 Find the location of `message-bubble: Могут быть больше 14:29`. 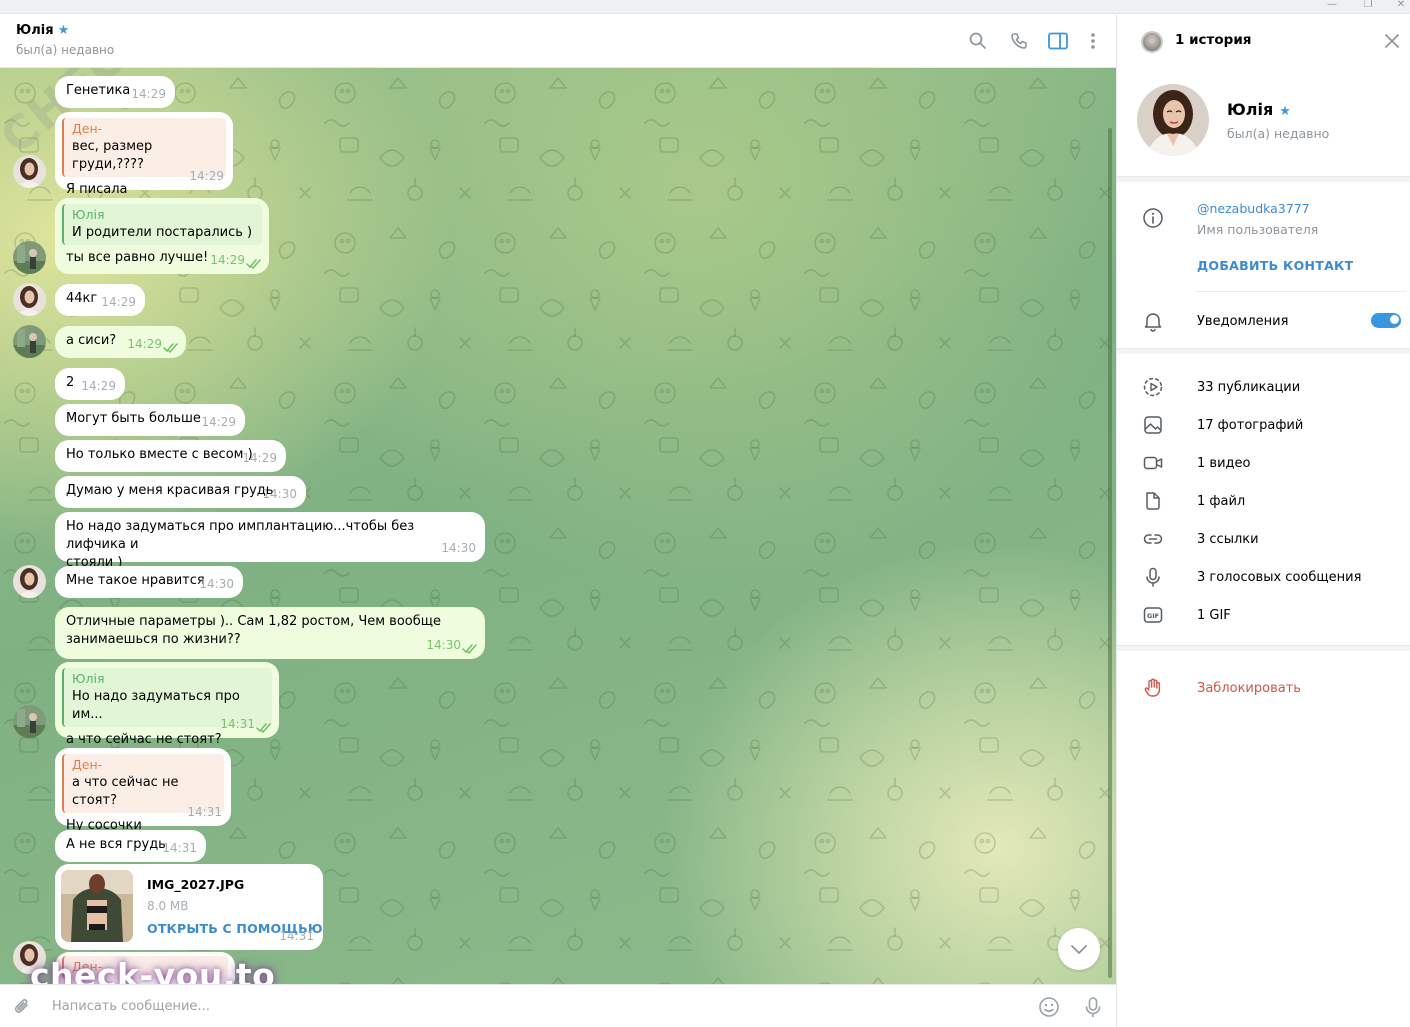

message-bubble: Могут быть больше 14:29 is located at coordinates (150, 420).